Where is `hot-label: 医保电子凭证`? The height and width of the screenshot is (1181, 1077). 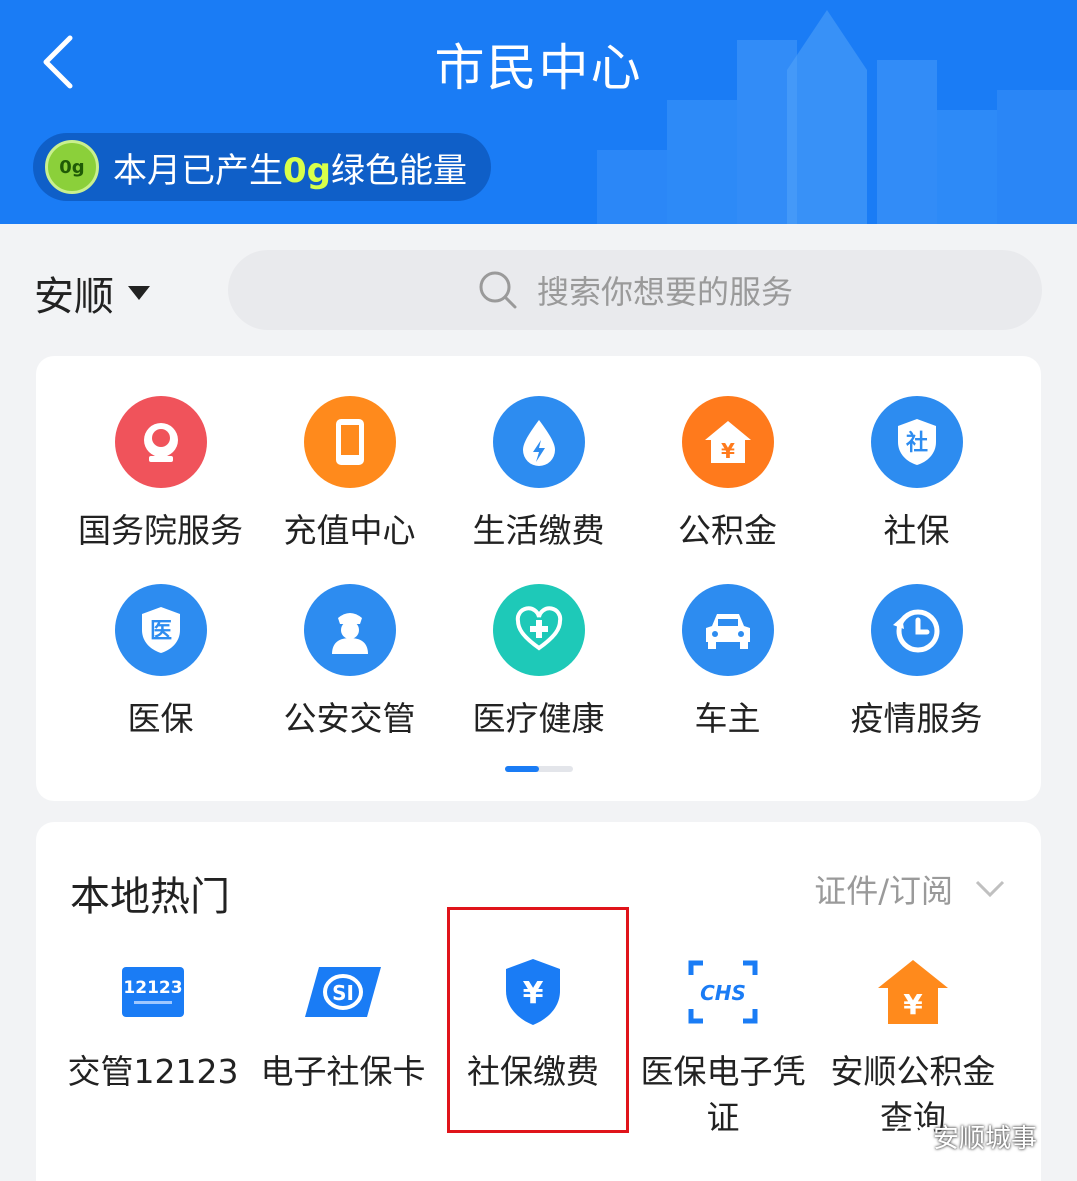
hot-label: 医保电子凭证 is located at coordinates (723, 1094).